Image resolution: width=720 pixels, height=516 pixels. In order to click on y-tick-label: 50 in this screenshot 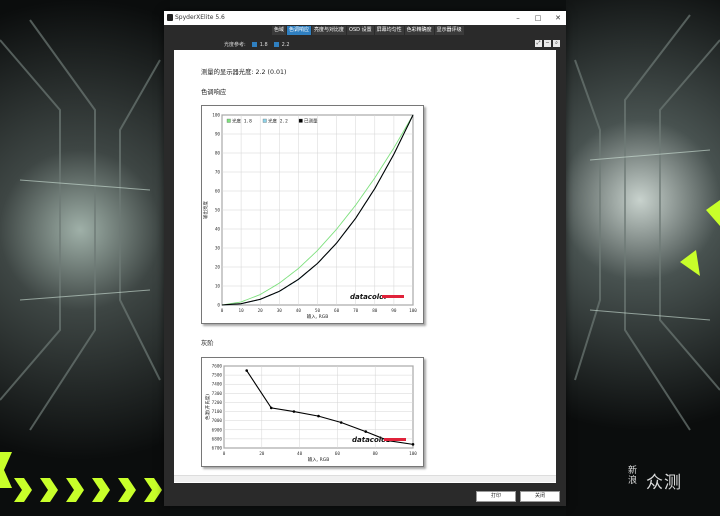, I will do `click(218, 211)`.